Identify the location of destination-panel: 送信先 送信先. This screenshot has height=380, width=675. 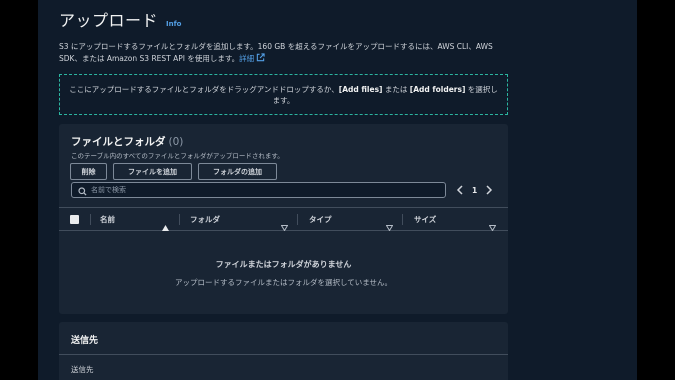
(283, 351).